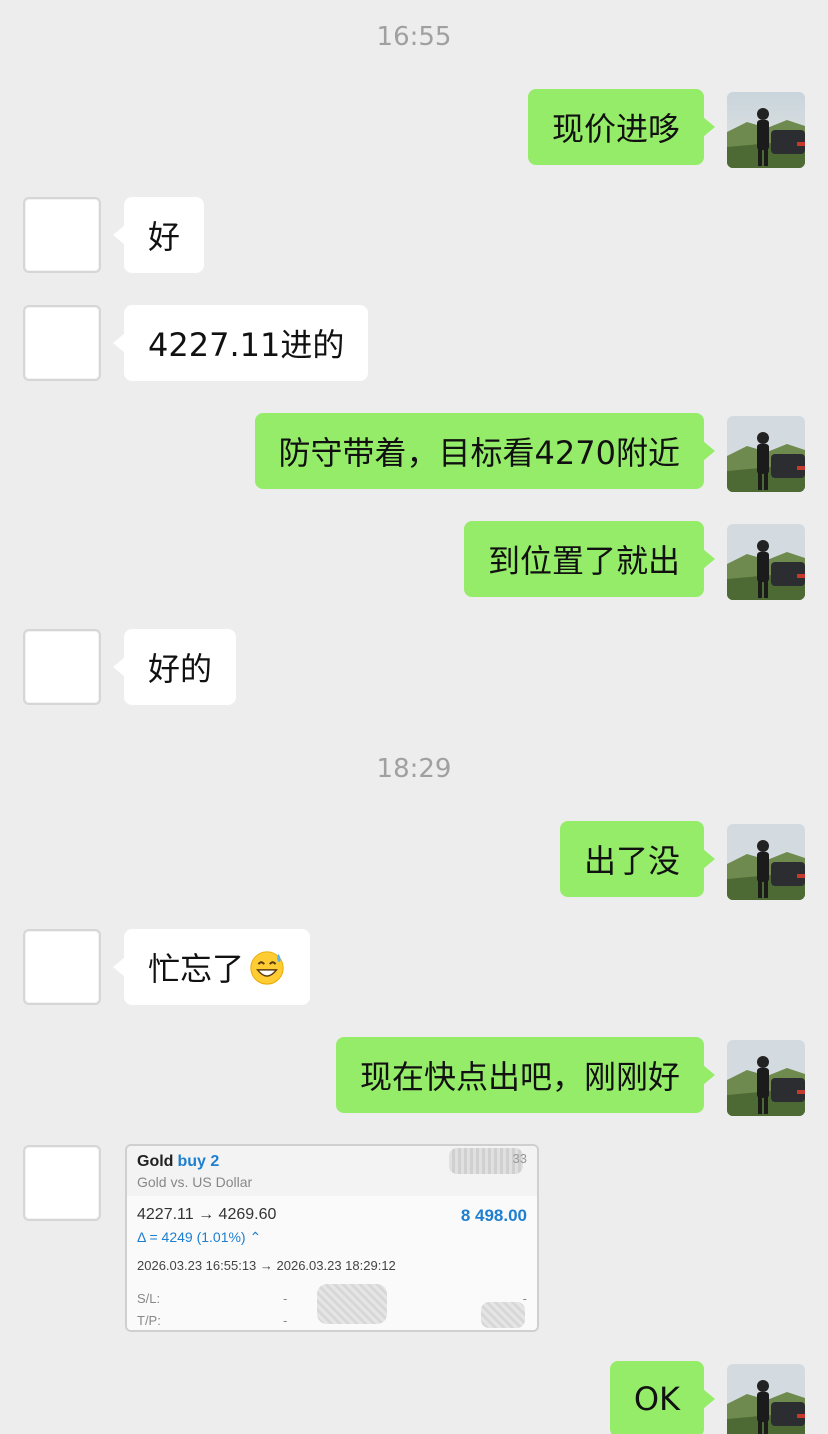 The image size is (828, 1434). I want to click on trade-symbol: Gold buy 2, so click(178, 1162).